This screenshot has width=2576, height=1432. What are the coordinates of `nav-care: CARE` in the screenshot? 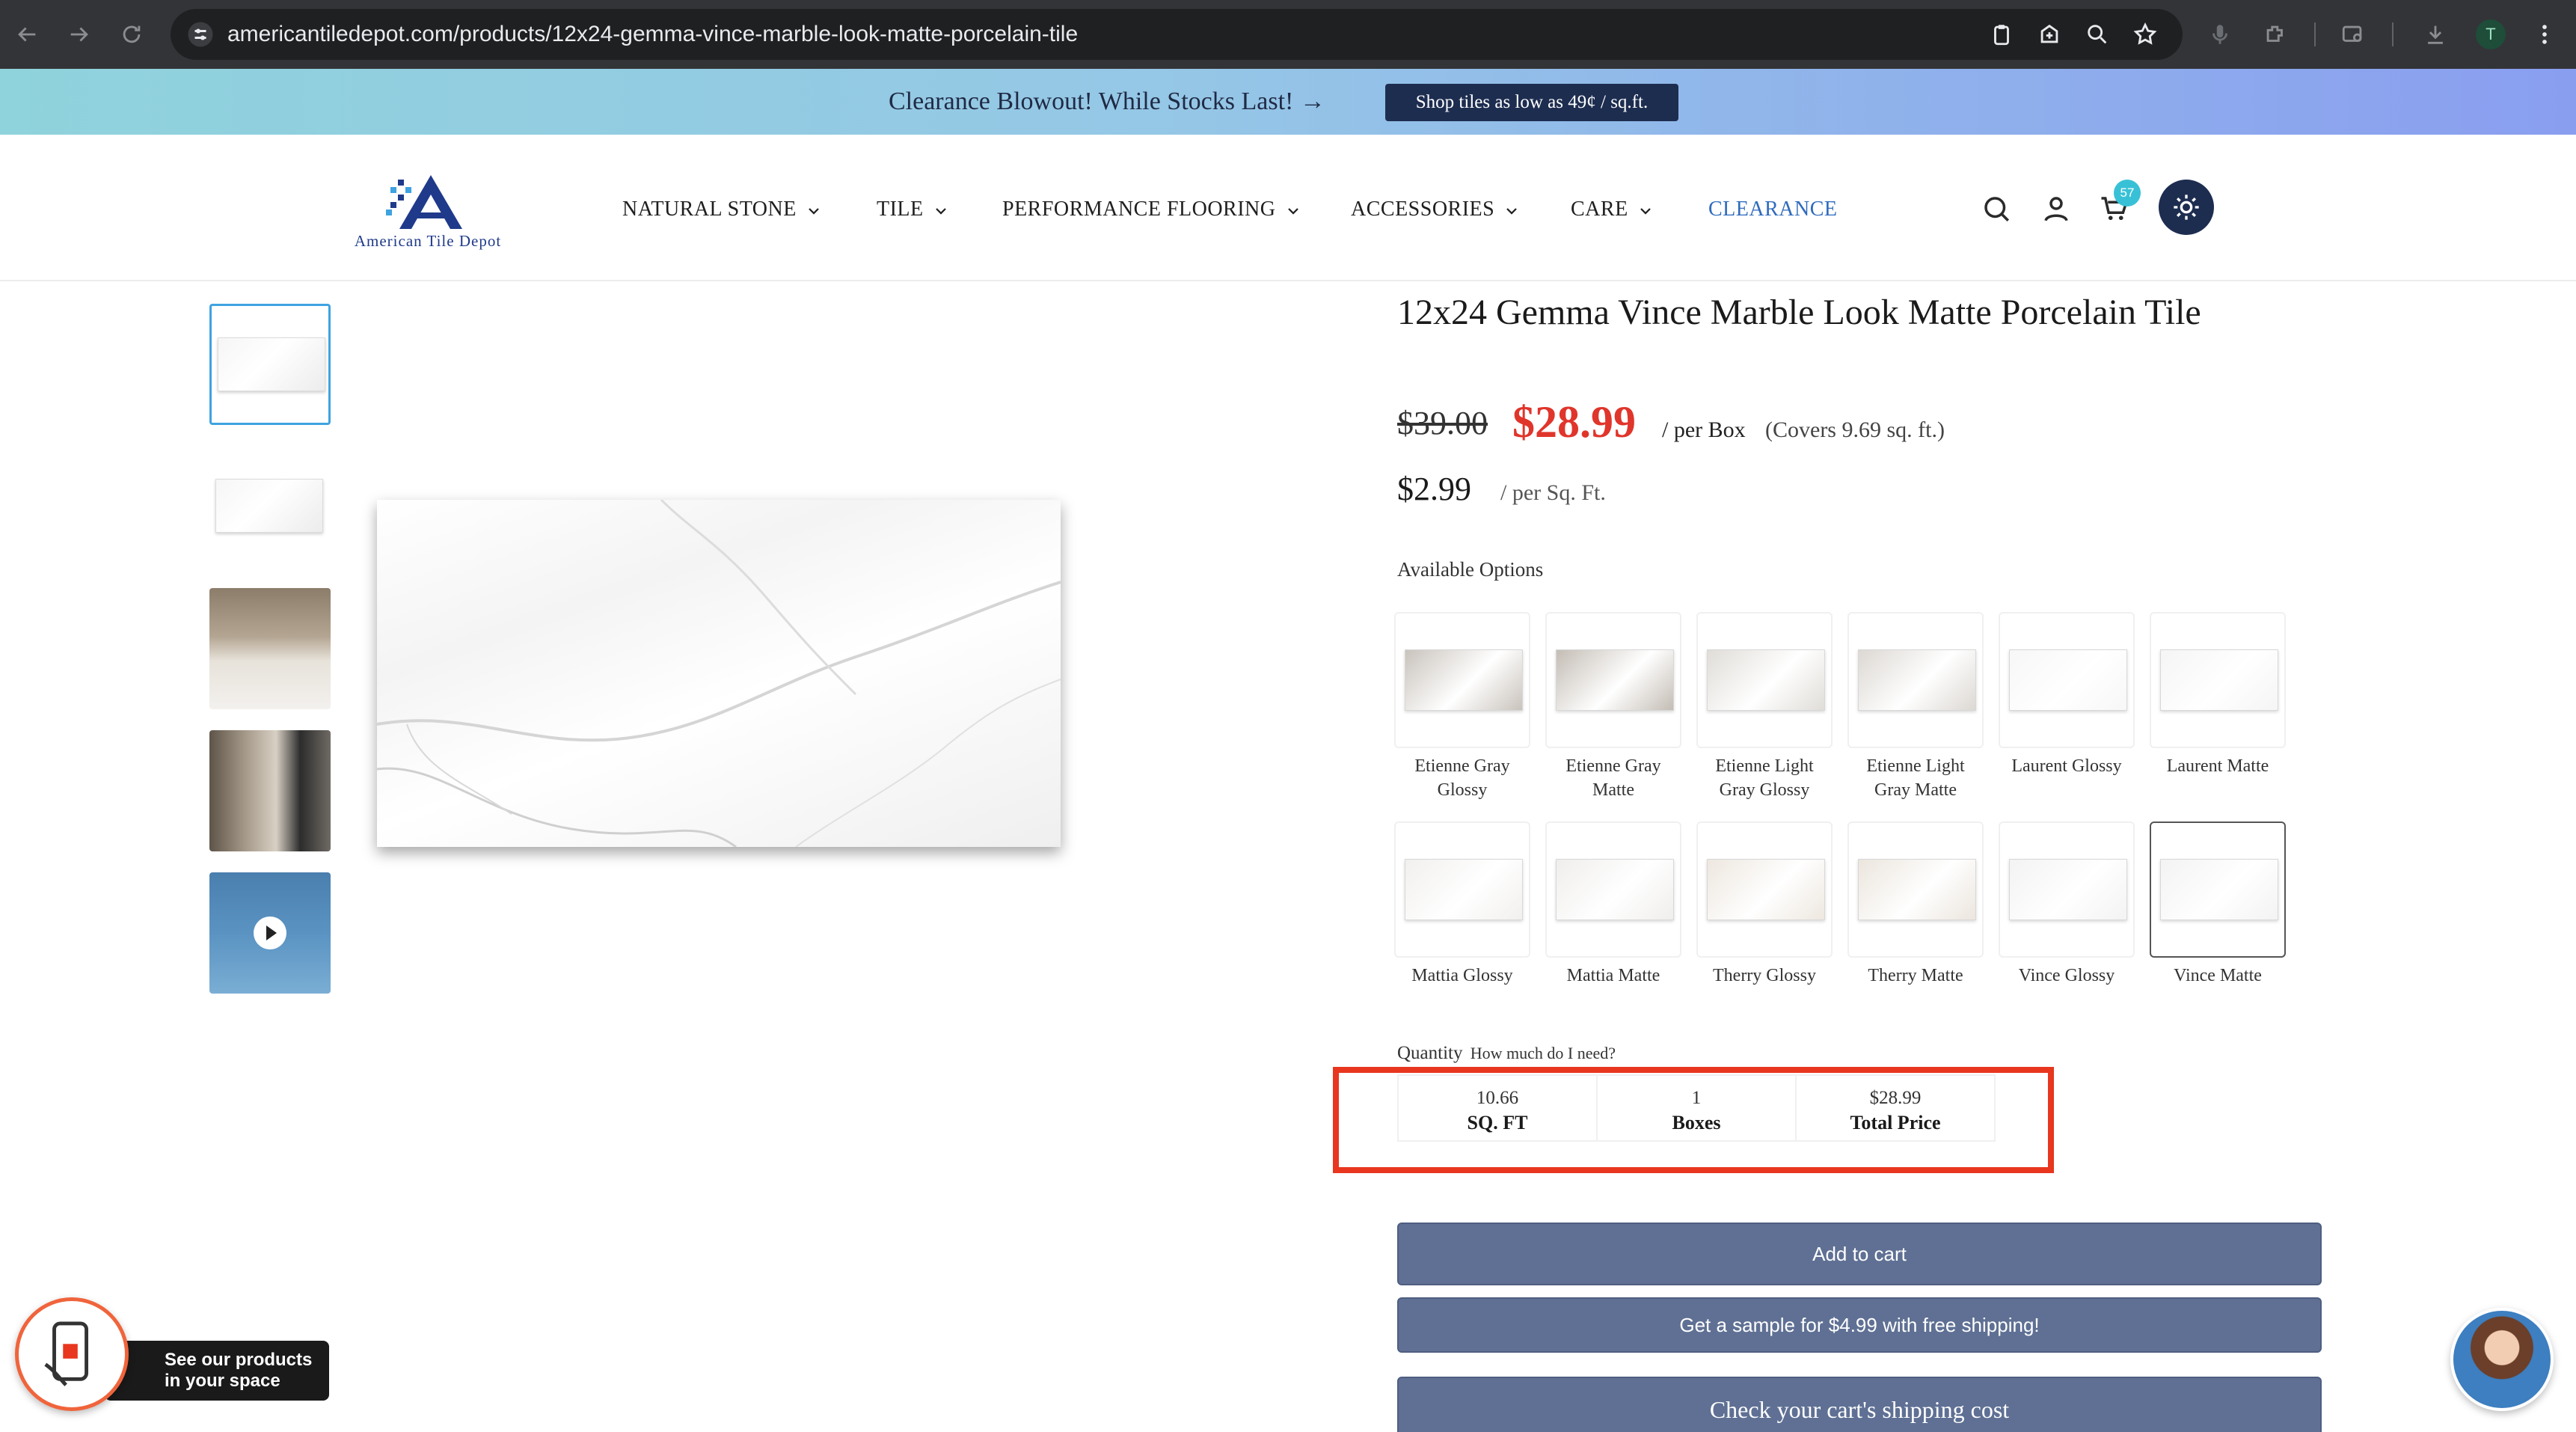 It's located at (1611, 210).